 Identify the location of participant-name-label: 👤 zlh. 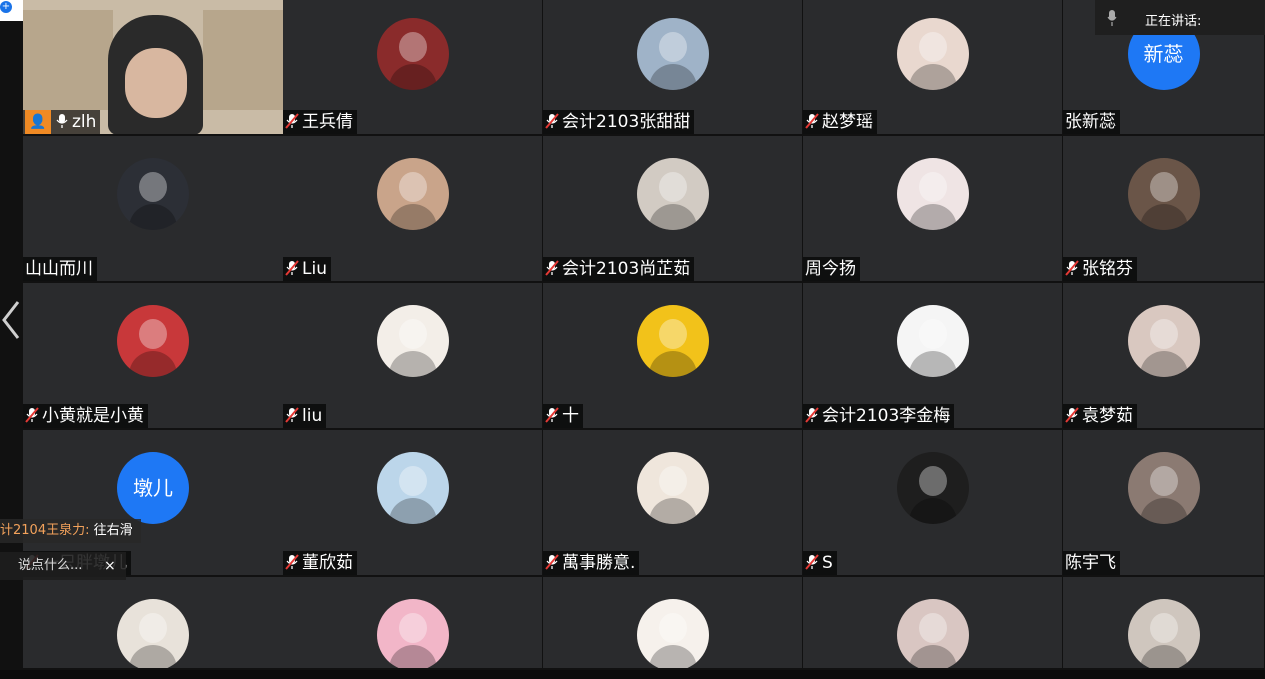
(62, 122).